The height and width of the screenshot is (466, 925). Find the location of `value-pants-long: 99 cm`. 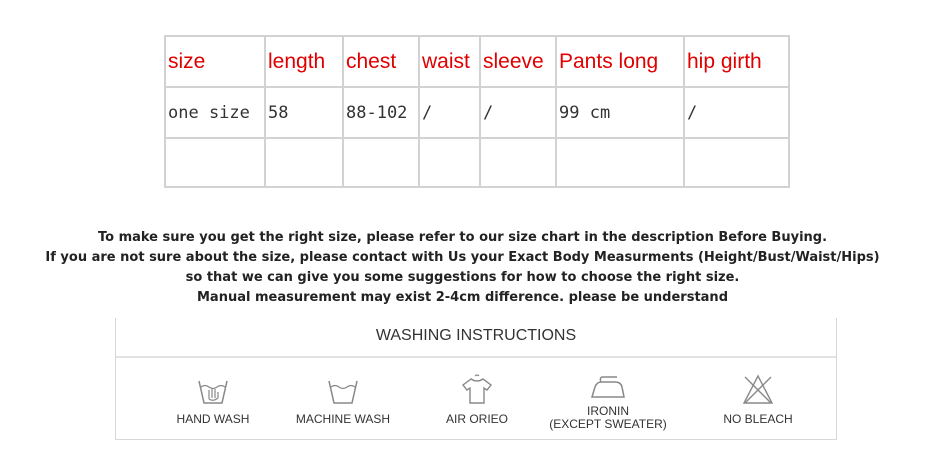

value-pants-long: 99 cm is located at coordinates (620, 112).